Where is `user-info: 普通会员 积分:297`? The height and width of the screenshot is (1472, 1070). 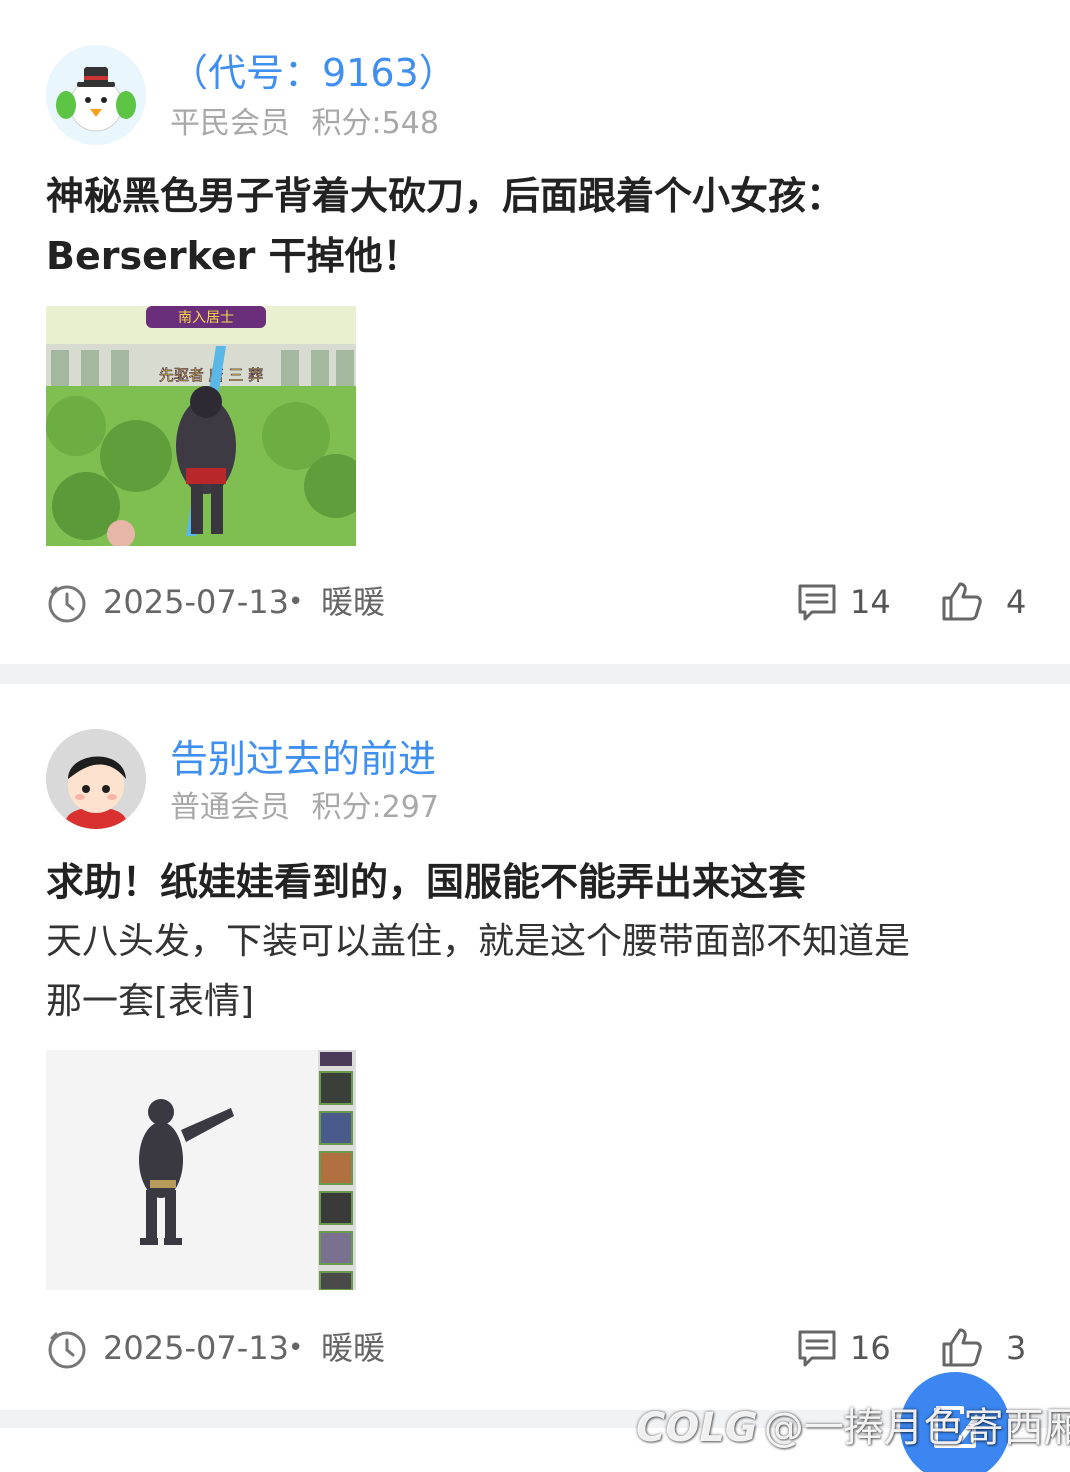 user-info: 普通会员 积分:297 is located at coordinates (304, 808).